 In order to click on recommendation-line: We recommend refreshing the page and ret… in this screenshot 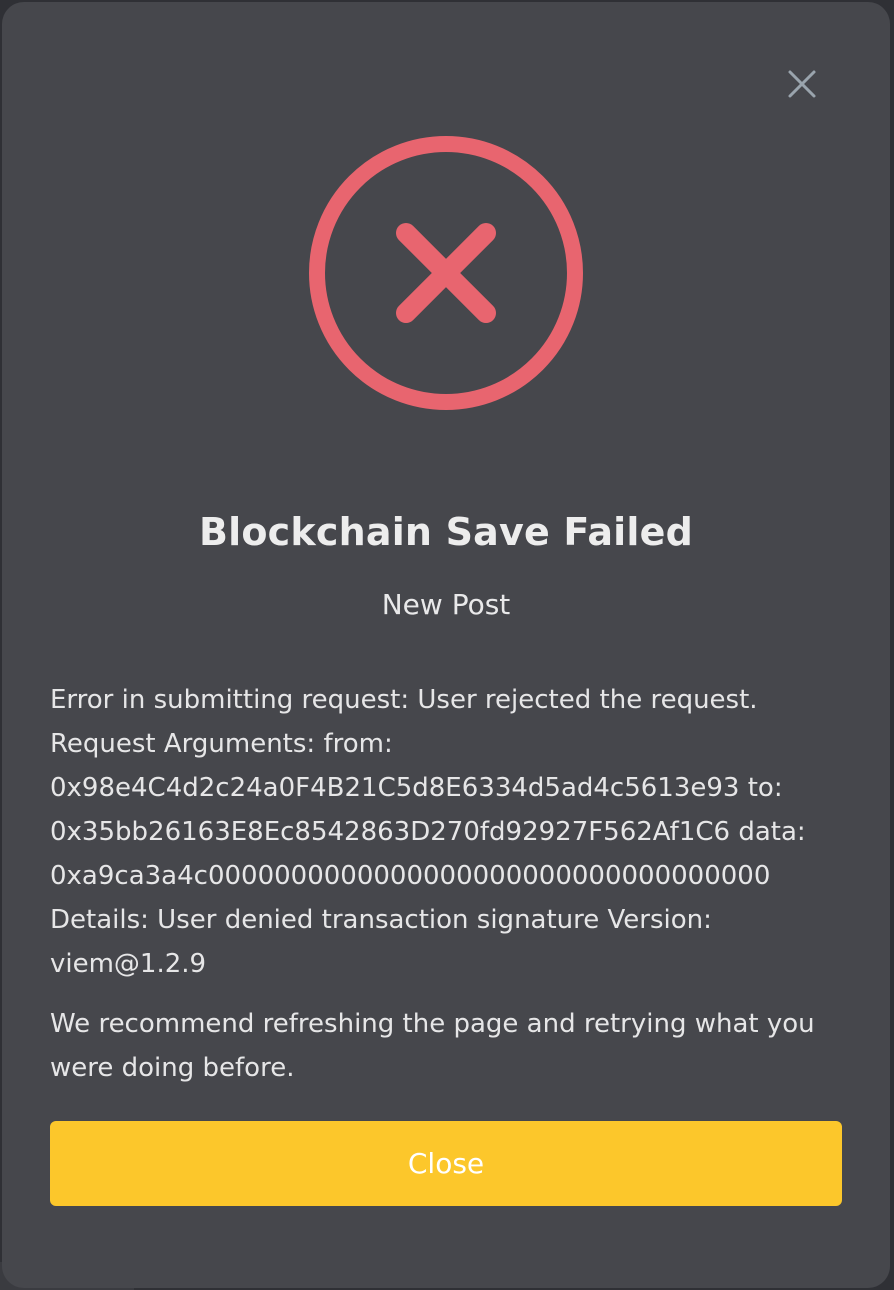, I will do `click(432, 1024)`.